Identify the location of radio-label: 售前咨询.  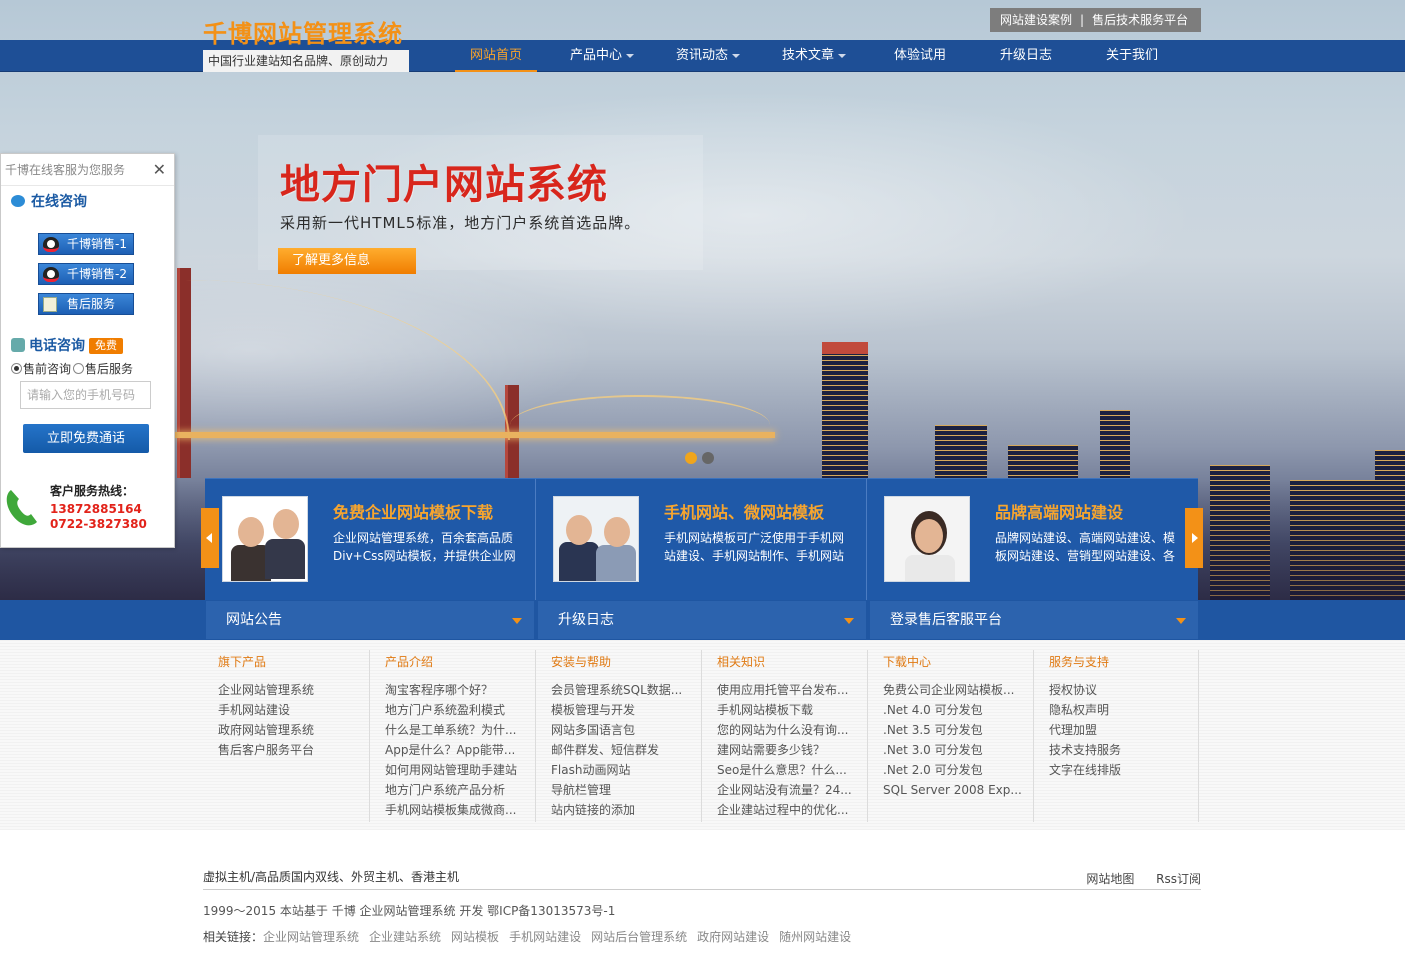
(47, 369).